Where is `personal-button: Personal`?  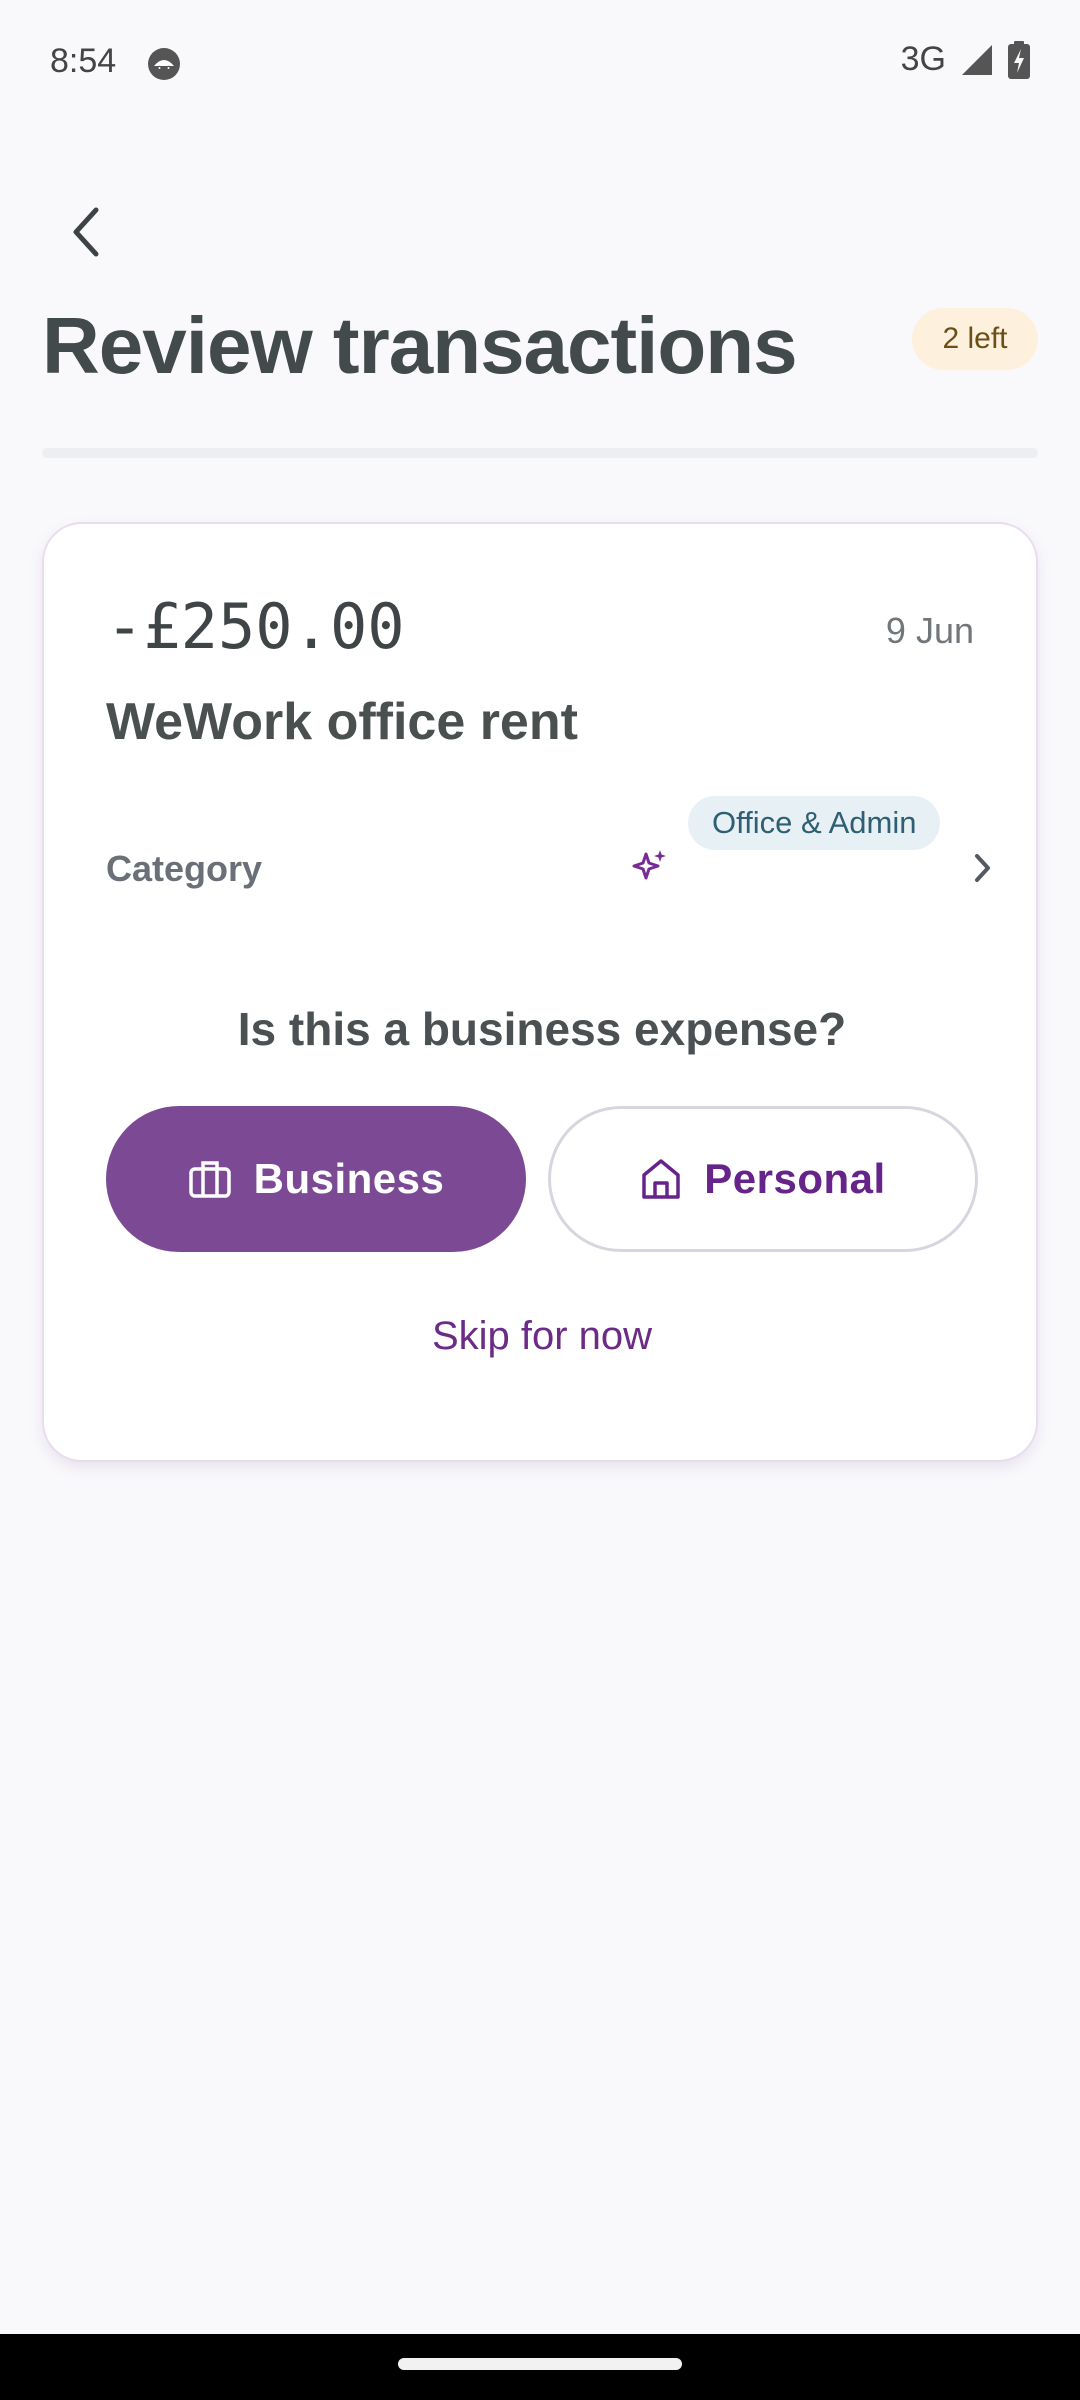 personal-button: Personal is located at coordinates (763, 1179).